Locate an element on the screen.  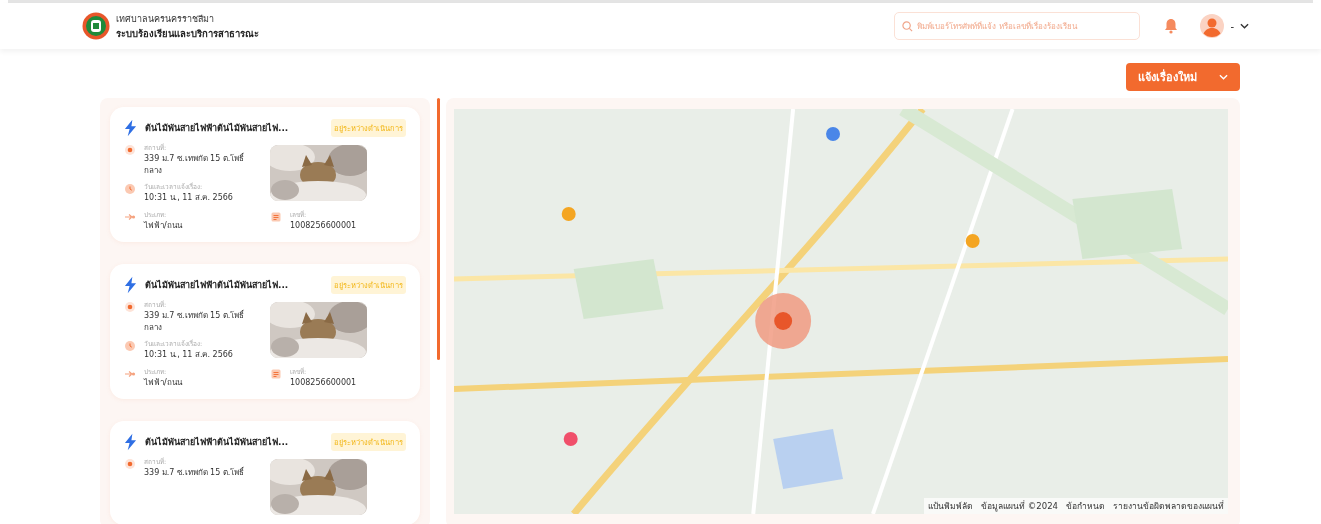
search-field: พิมพ์เบอร์โทรศัพท์ที่แจ้ง หรือเลขที่เรื่องร้องเรียน is located at coordinates (1017, 26).